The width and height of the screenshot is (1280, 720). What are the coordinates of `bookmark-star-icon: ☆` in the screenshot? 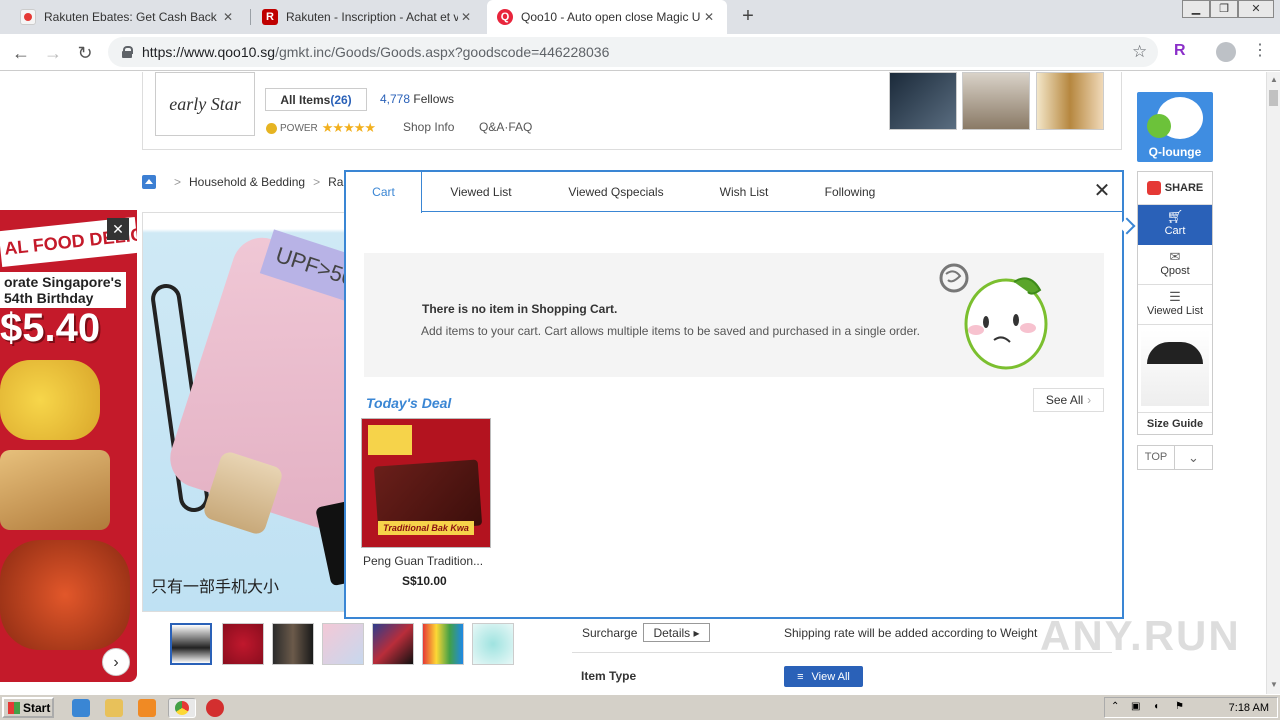 It's located at (1139, 52).